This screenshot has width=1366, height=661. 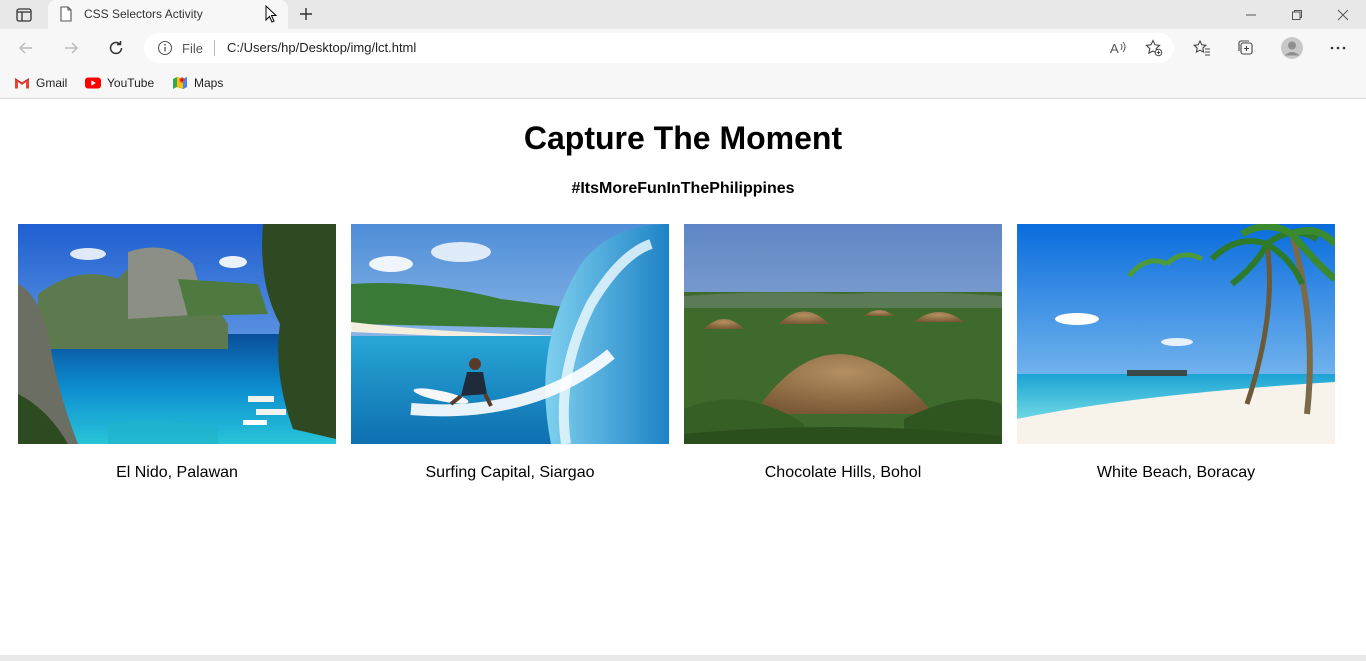 What do you see at coordinates (192, 48) in the screenshot?
I see `address-scheme: File` at bounding box center [192, 48].